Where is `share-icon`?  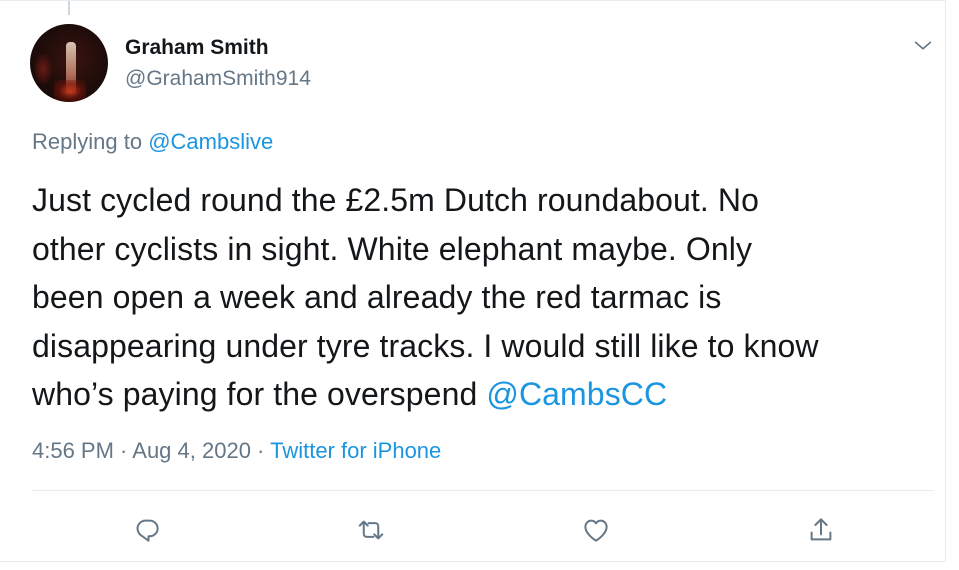 share-icon is located at coordinates (821, 529).